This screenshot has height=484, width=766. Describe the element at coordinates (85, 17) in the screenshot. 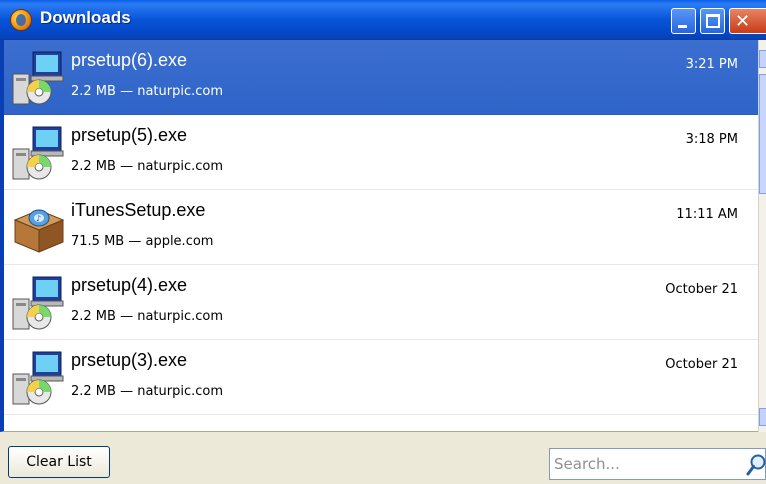

I see `window-title: Downloads` at that location.